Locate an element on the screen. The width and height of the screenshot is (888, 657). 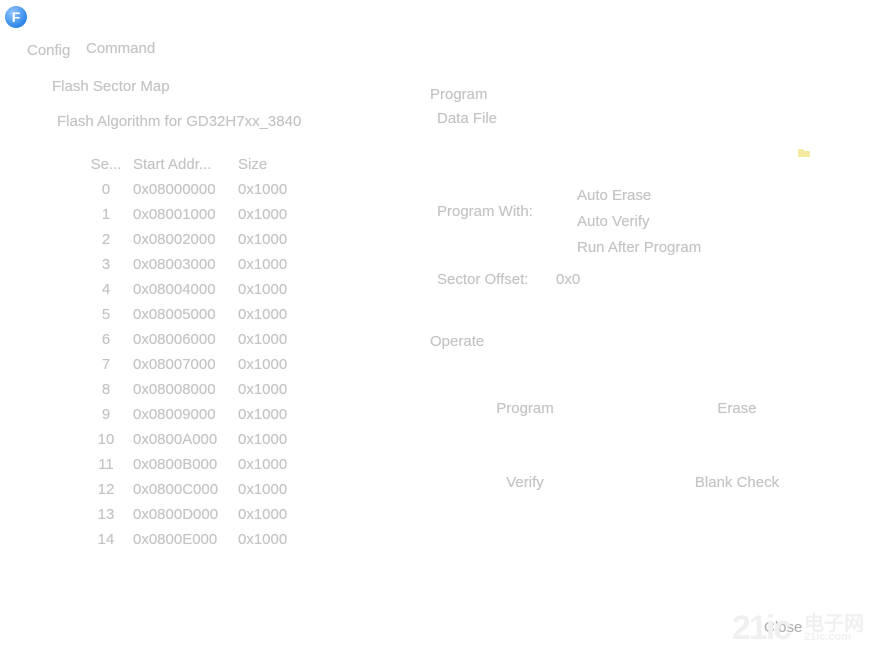
sector-index: 12 is located at coordinates (106, 489).